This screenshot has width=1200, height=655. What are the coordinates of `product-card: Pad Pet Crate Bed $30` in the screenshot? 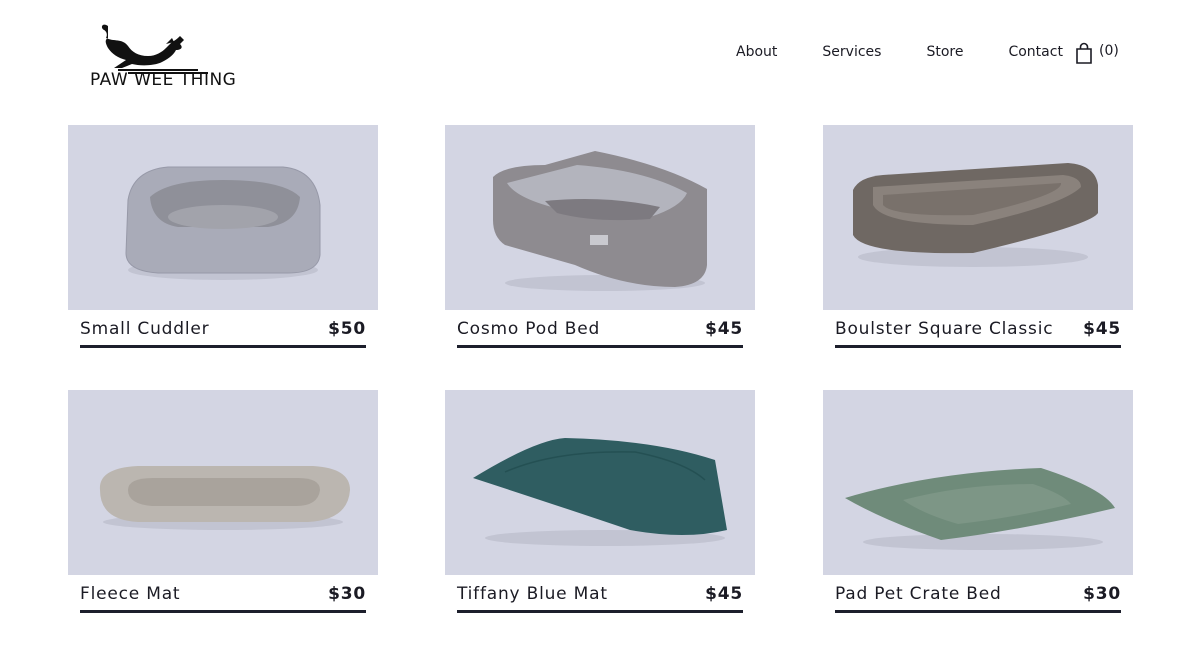 It's located at (978, 501).